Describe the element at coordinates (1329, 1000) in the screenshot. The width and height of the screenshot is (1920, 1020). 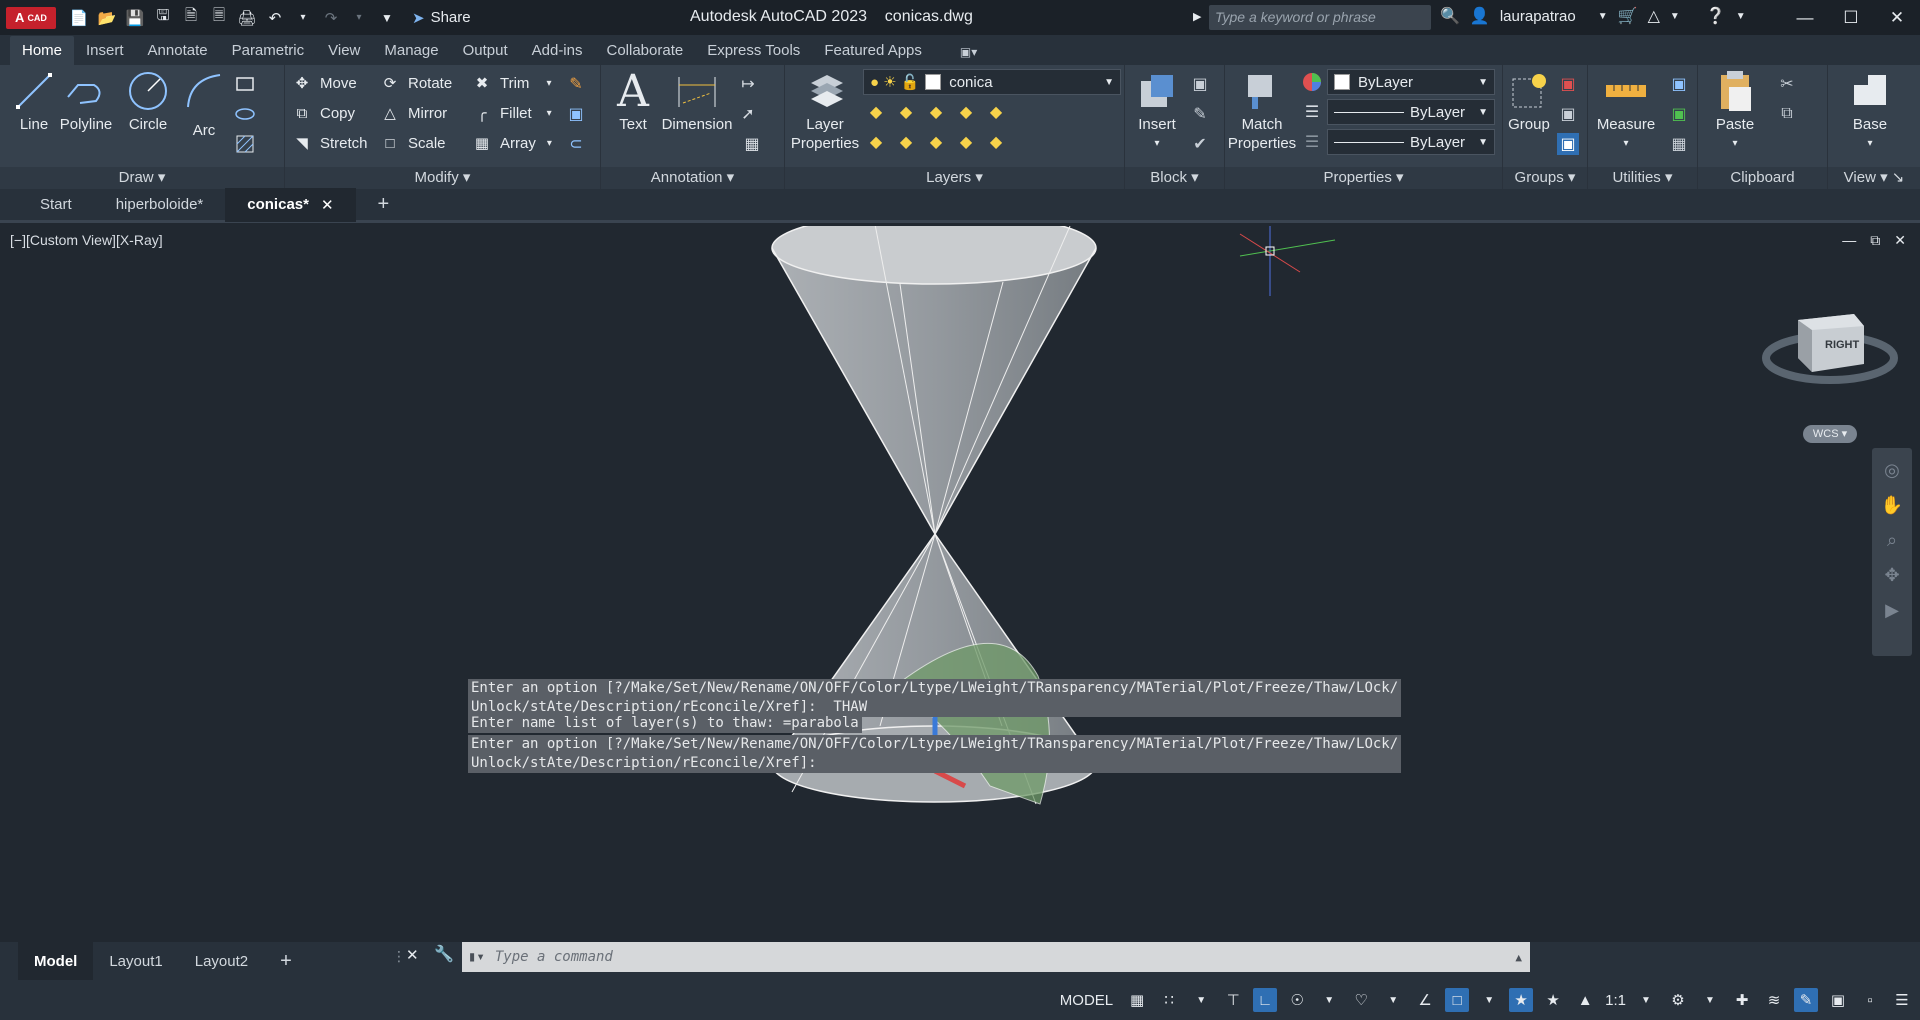
I see `polar-dropdown-icon: ▼` at that location.